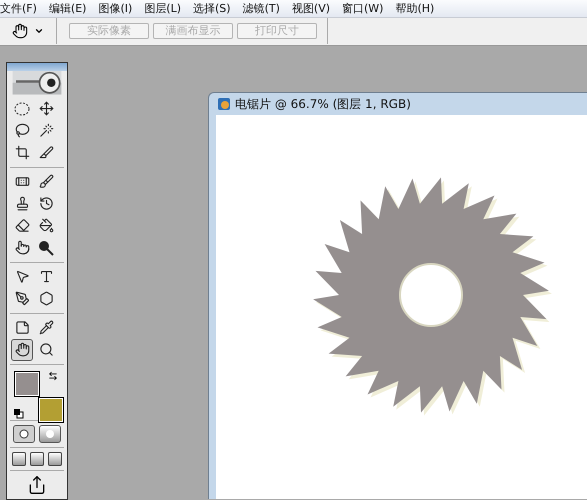  What do you see at coordinates (51, 409) in the screenshot?
I see `background-color-swatch` at bounding box center [51, 409].